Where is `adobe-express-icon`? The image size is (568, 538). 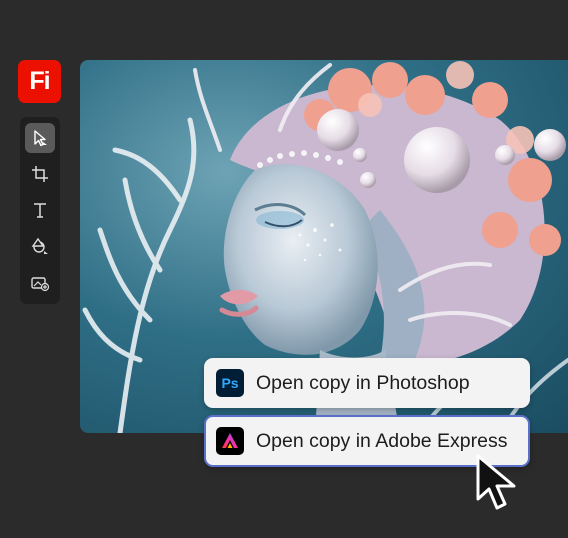
adobe-express-icon is located at coordinates (230, 441).